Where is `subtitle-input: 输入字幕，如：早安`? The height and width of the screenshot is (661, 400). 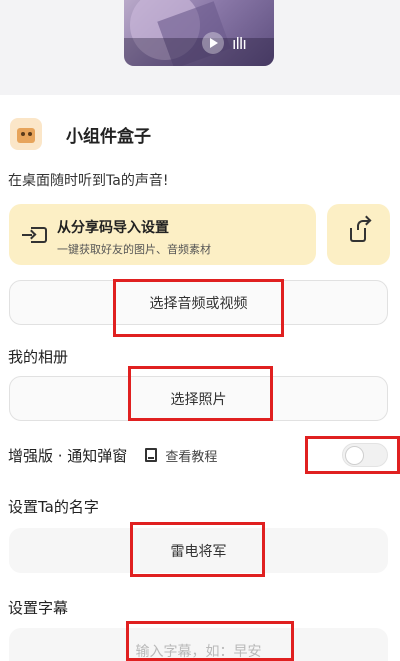
subtitle-input: 输入字幕，如：早安 is located at coordinates (198, 644).